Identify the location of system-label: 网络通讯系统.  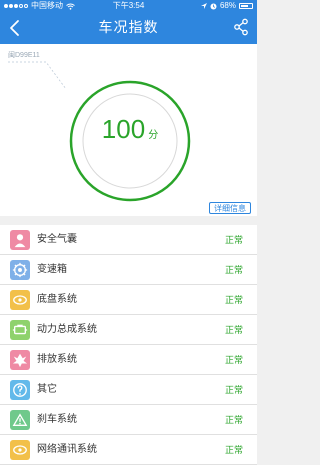
(67, 449).